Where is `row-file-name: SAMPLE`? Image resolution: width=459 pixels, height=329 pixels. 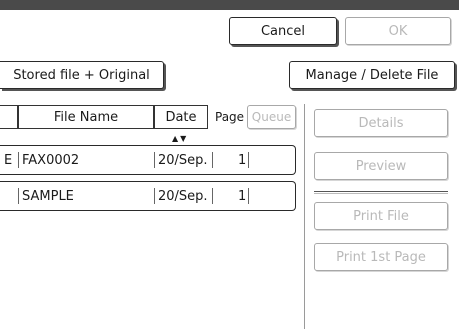
row-file-name: SAMPLE is located at coordinates (48, 196).